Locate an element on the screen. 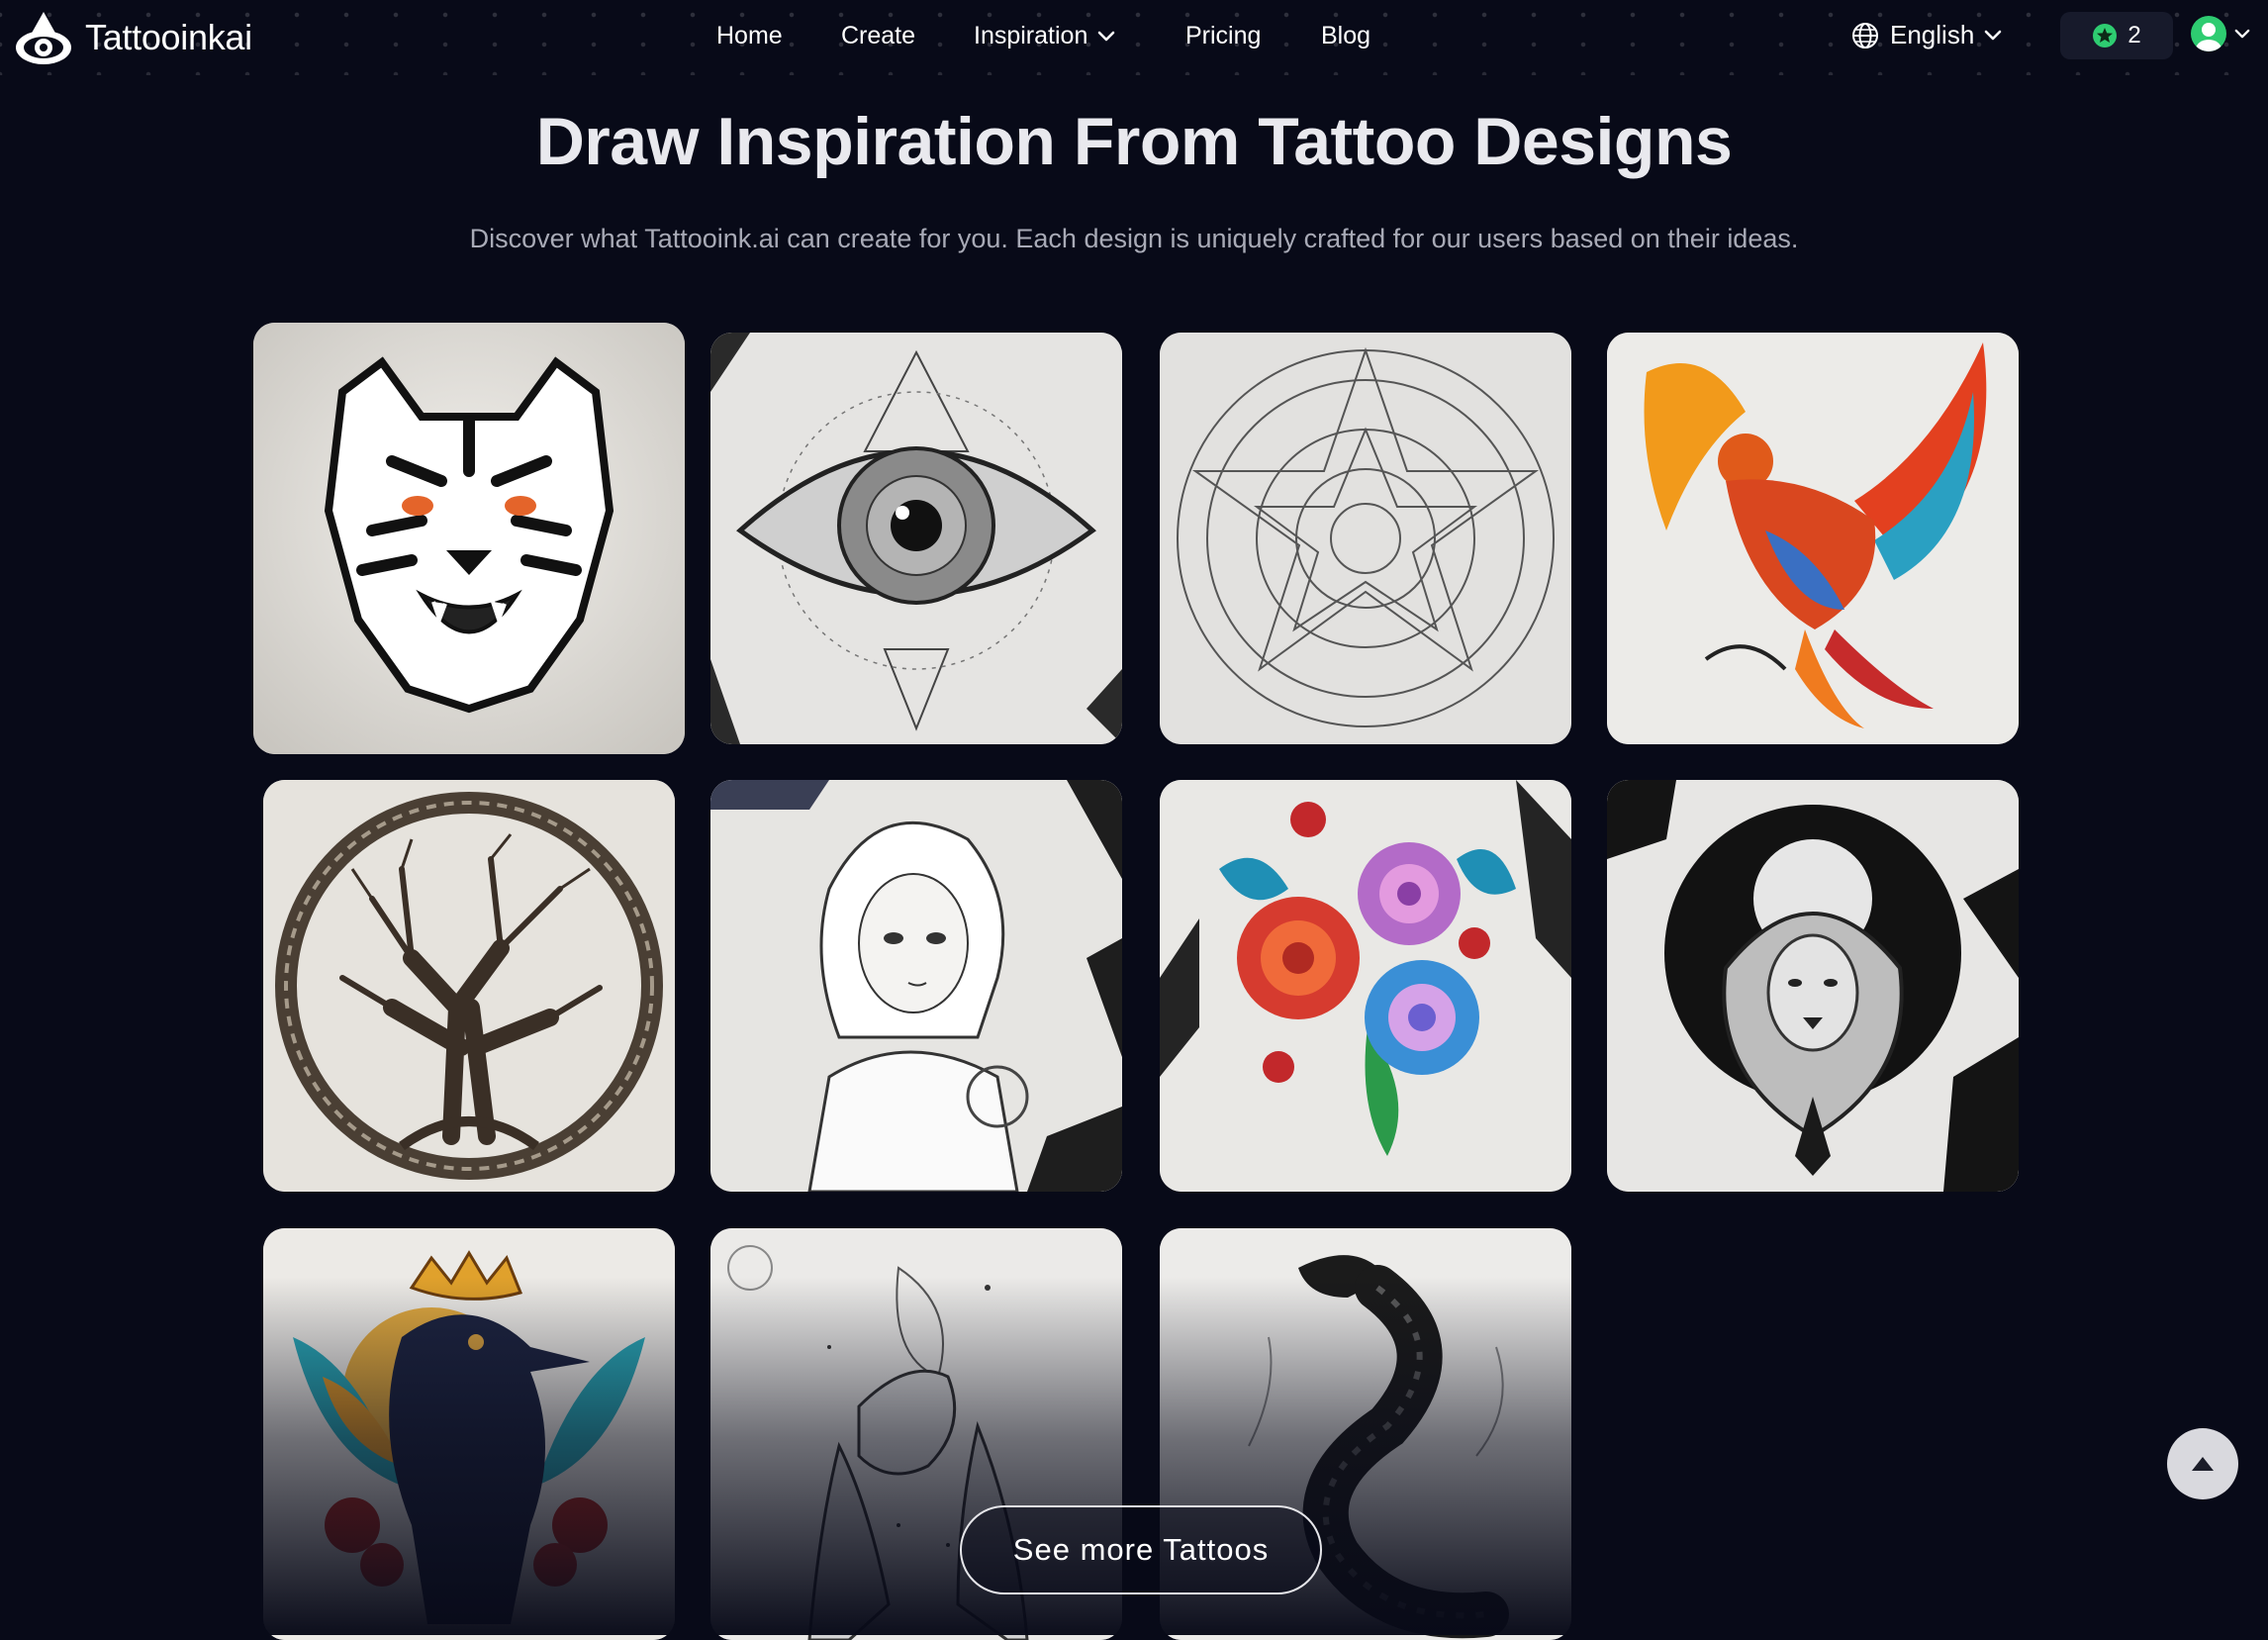 This screenshot has width=2268, height=1640. nav-blog-label: Blog is located at coordinates (1346, 35).